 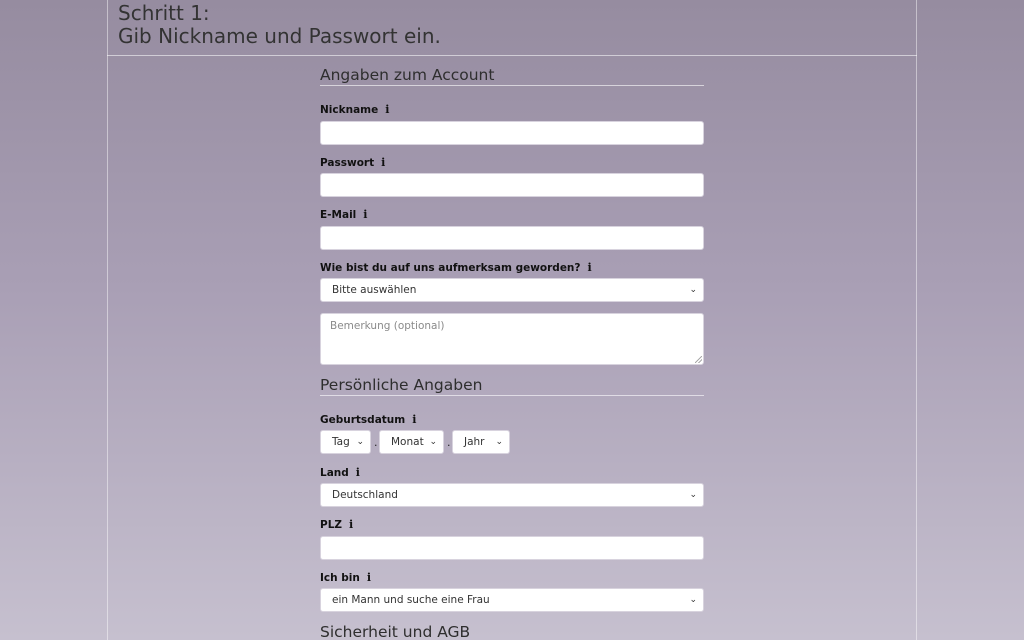 I want to click on email-input, so click(x=512, y=238).